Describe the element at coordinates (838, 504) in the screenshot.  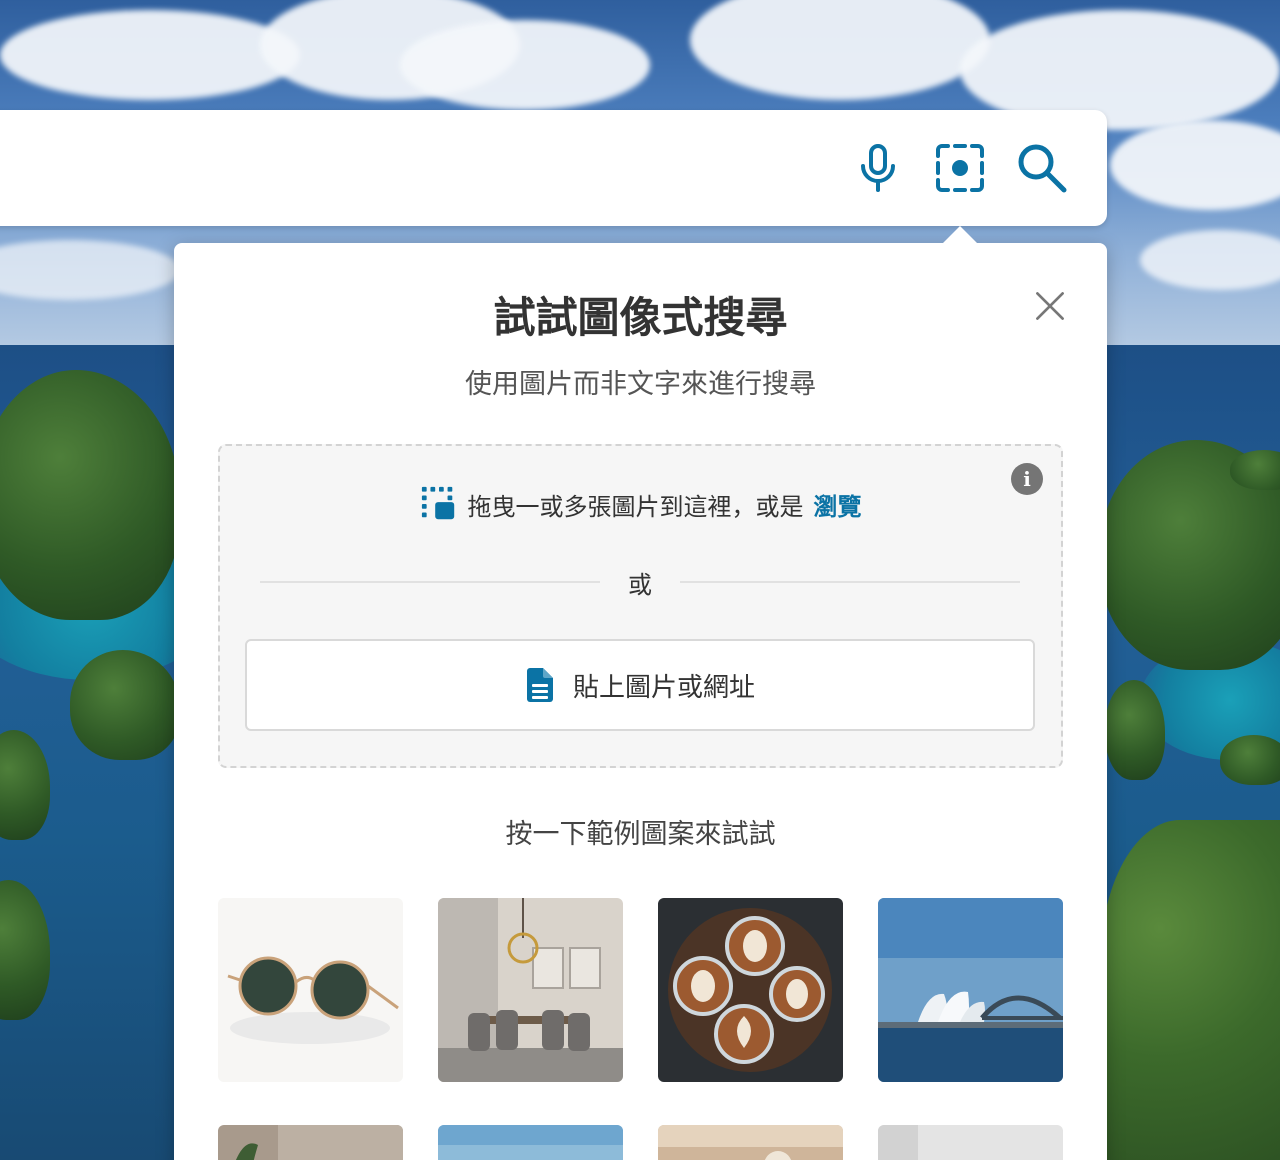
I see `browse-link: 瀏覽` at that location.